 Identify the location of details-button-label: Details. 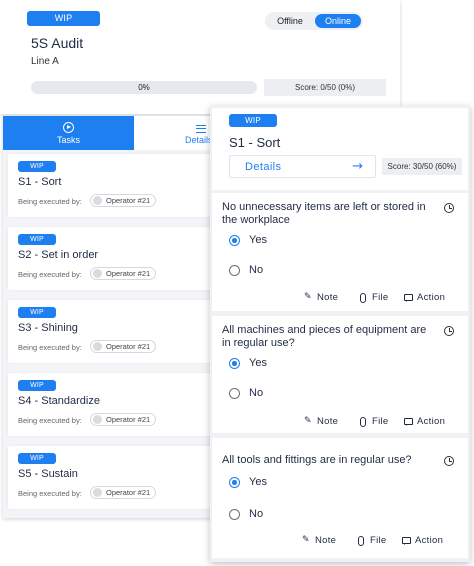
(263, 167).